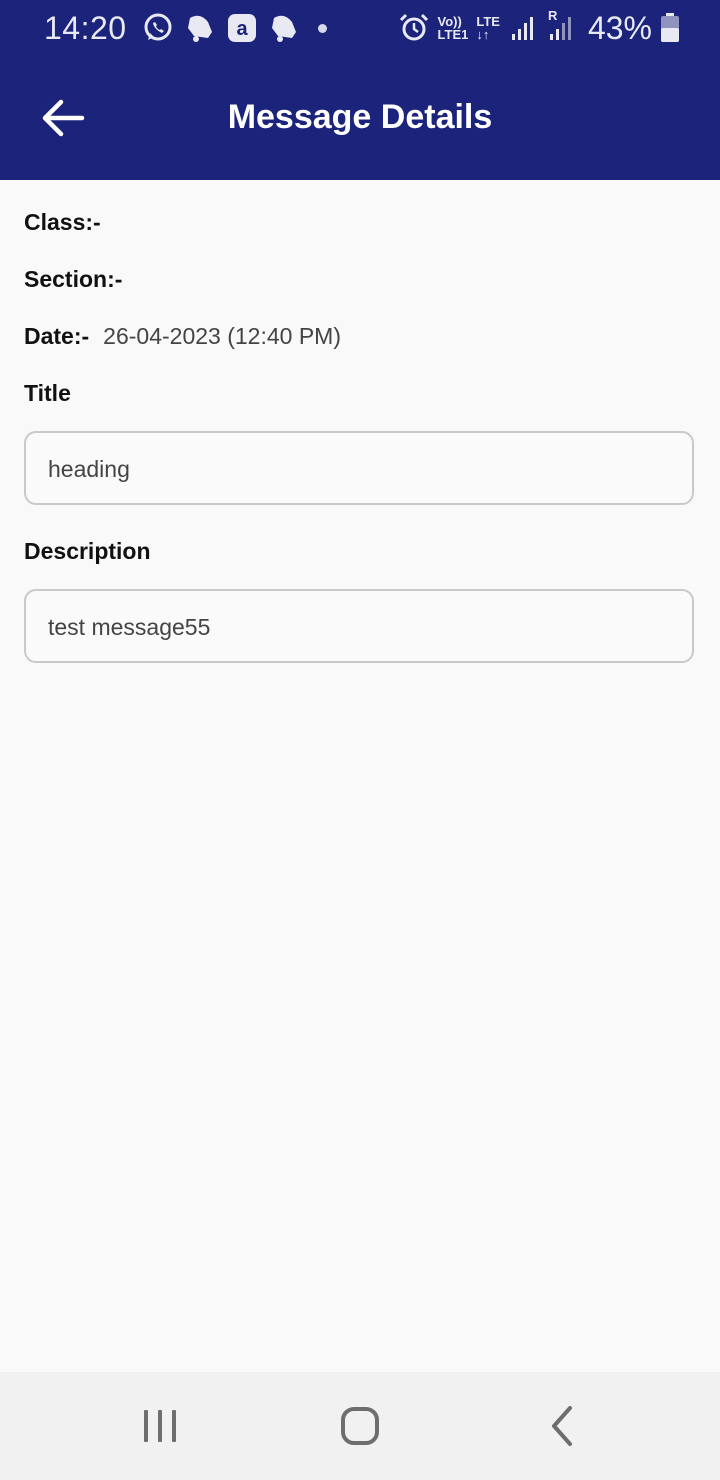 The width and height of the screenshot is (720, 1480). I want to click on system-nav-bar, so click(360, 1426).